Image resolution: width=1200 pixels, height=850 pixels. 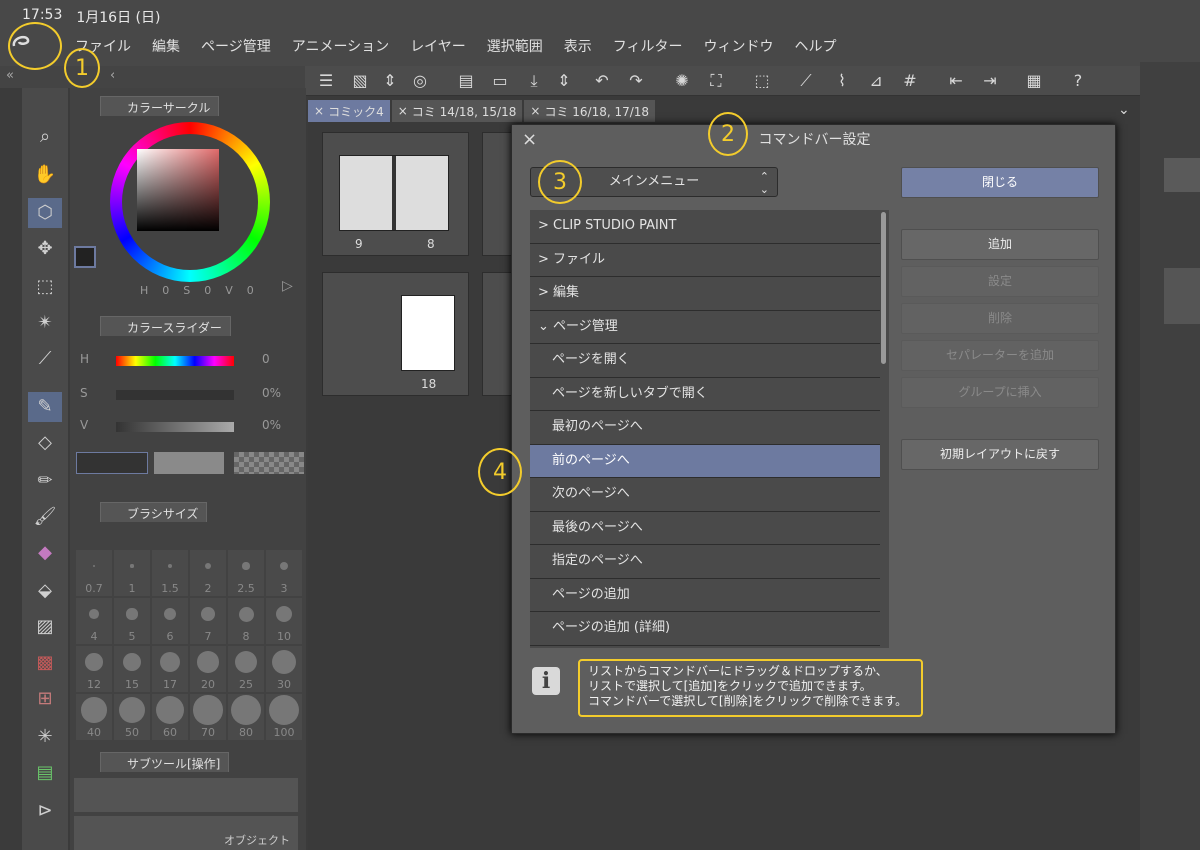 What do you see at coordinates (876, 81) in the screenshot?
I see `ruler-icon: ⊿` at bounding box center [876, 81].